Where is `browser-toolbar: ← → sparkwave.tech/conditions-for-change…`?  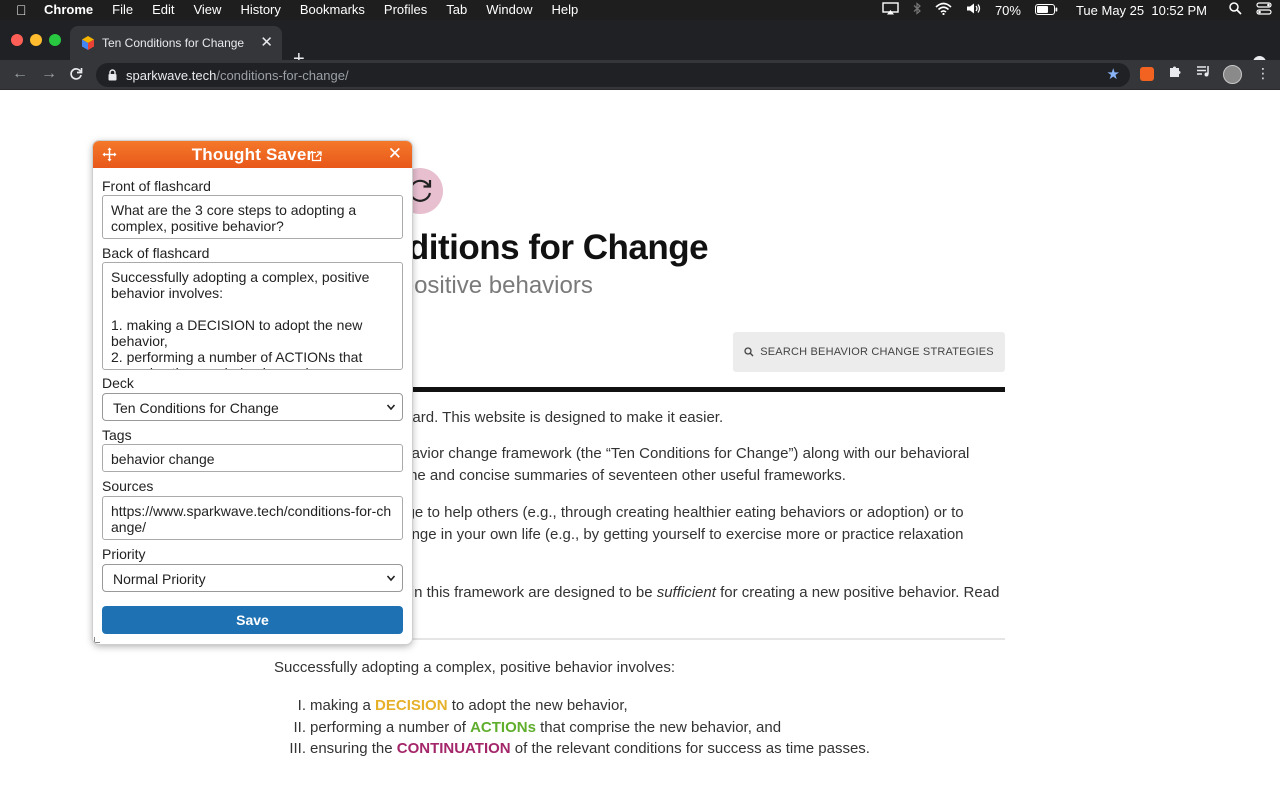 browser-toolbar: ← → sparkwave.tech/conditions-for-change… is located at coordinates (640, 75).